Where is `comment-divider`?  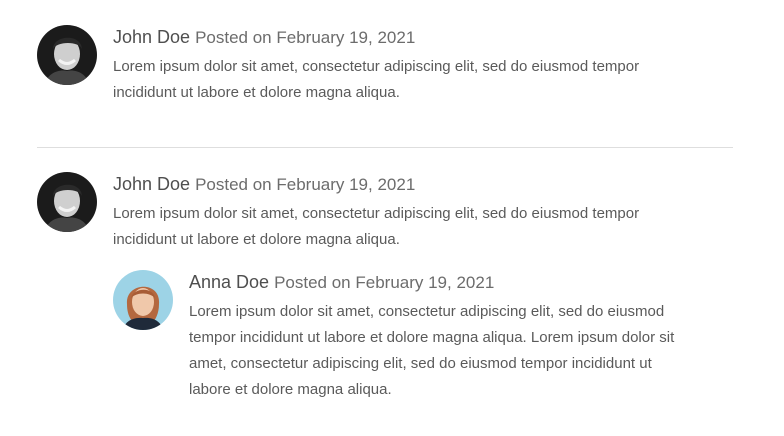 comment-divider is located at coordinates (385, 147).